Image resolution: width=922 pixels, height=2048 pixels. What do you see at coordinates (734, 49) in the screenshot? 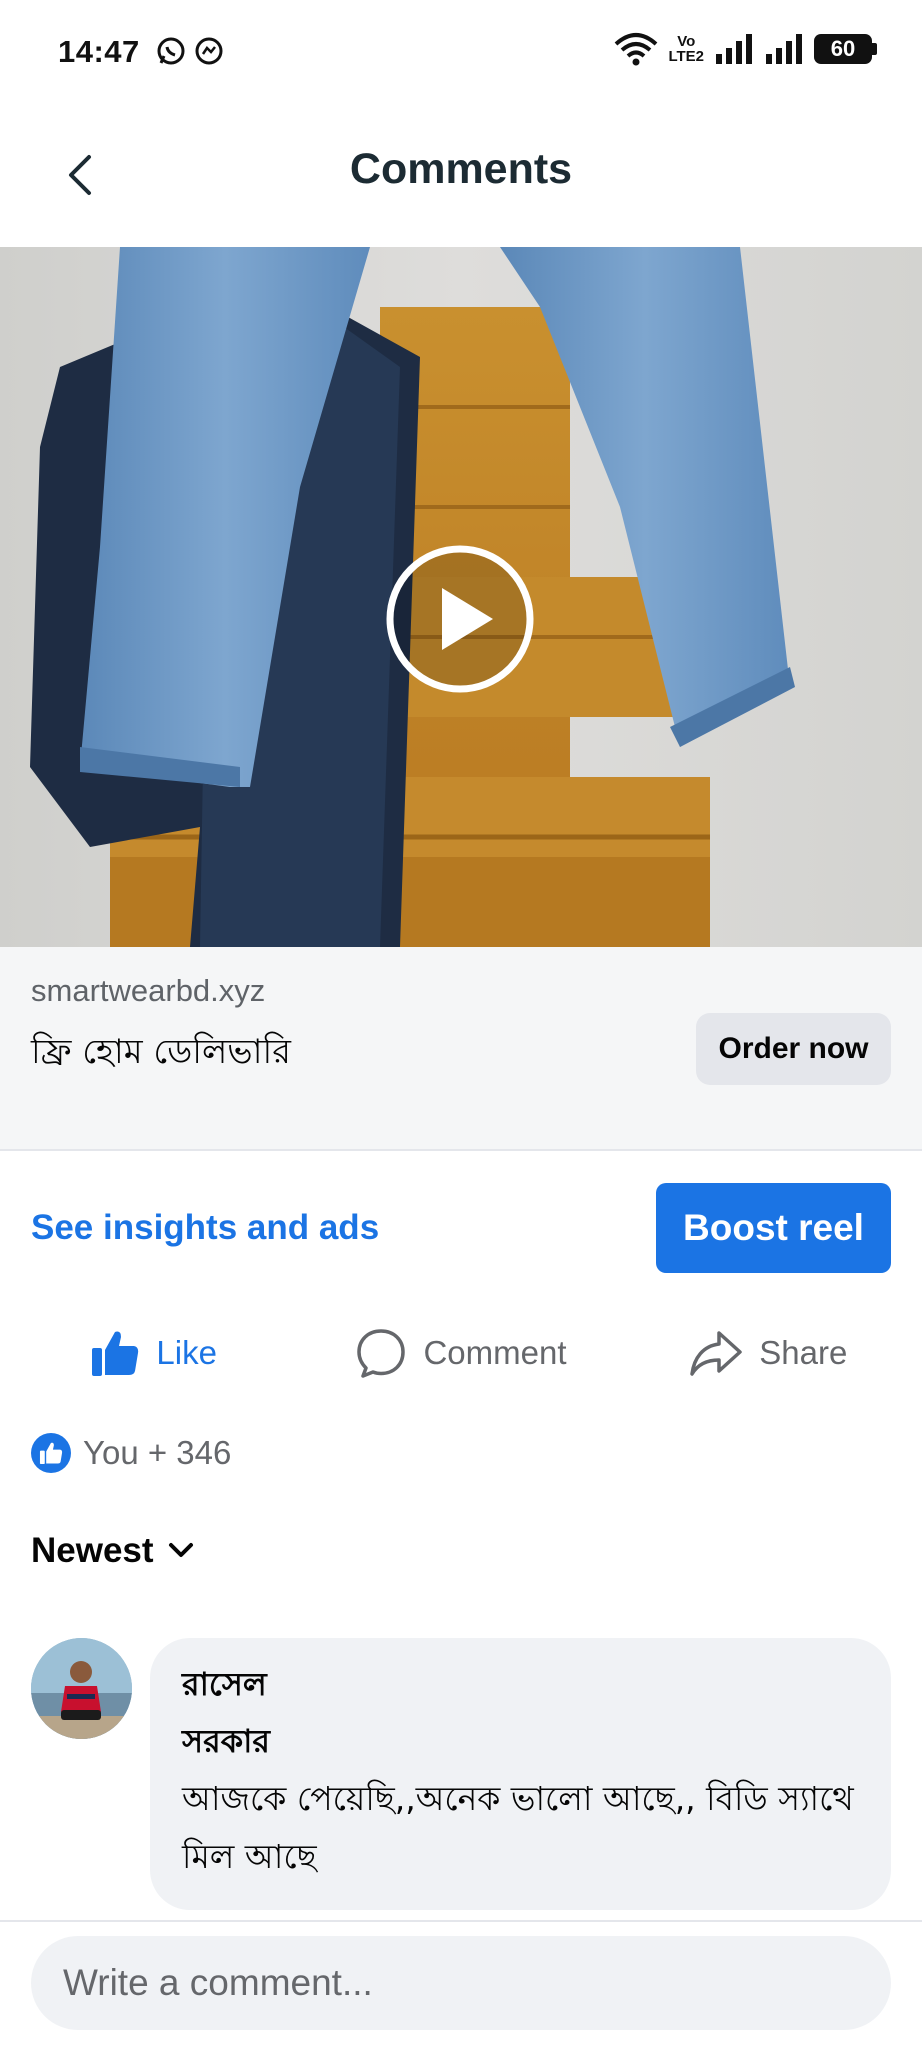
I see `signal-sim1-icon` at bounding box center [734, 49].